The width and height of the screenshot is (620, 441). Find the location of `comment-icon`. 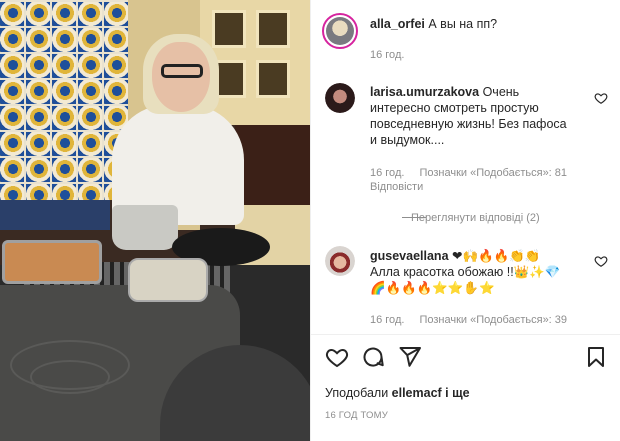

comment-icon is located at coordinates (373, 357).